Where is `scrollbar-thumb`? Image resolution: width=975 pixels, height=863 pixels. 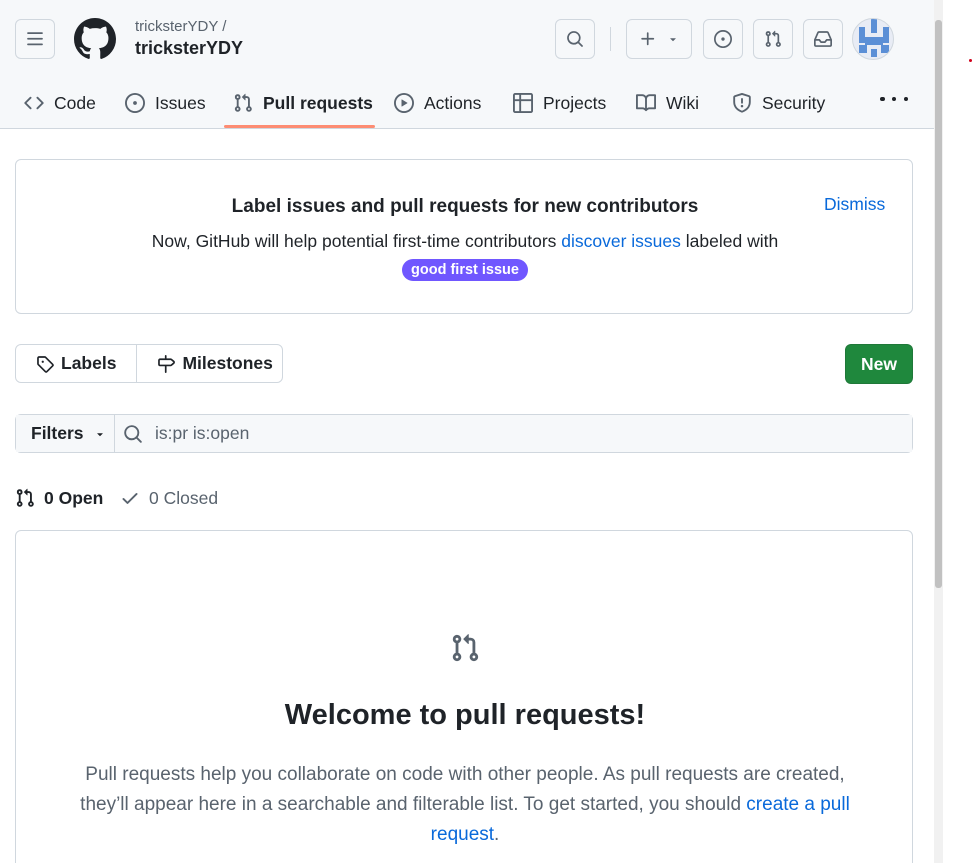
scrollbar-thumb is located at coordinates (938, 304).